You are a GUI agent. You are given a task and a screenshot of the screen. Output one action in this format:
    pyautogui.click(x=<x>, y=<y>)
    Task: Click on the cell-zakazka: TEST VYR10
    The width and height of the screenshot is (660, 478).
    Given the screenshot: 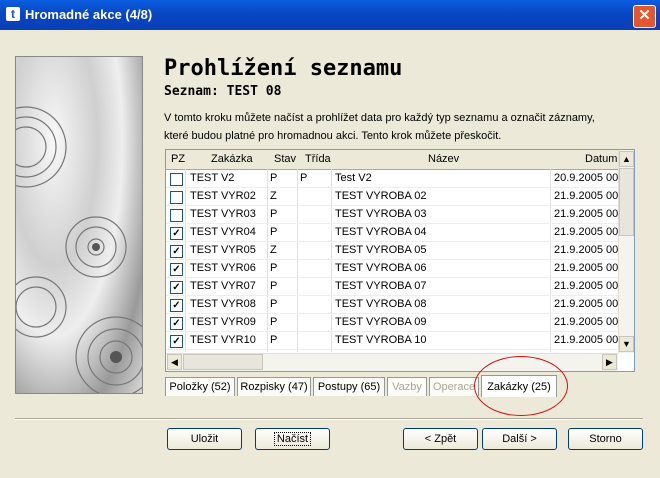 What is the action you would take?
    pyautogui.click(x=223, y=340)
    